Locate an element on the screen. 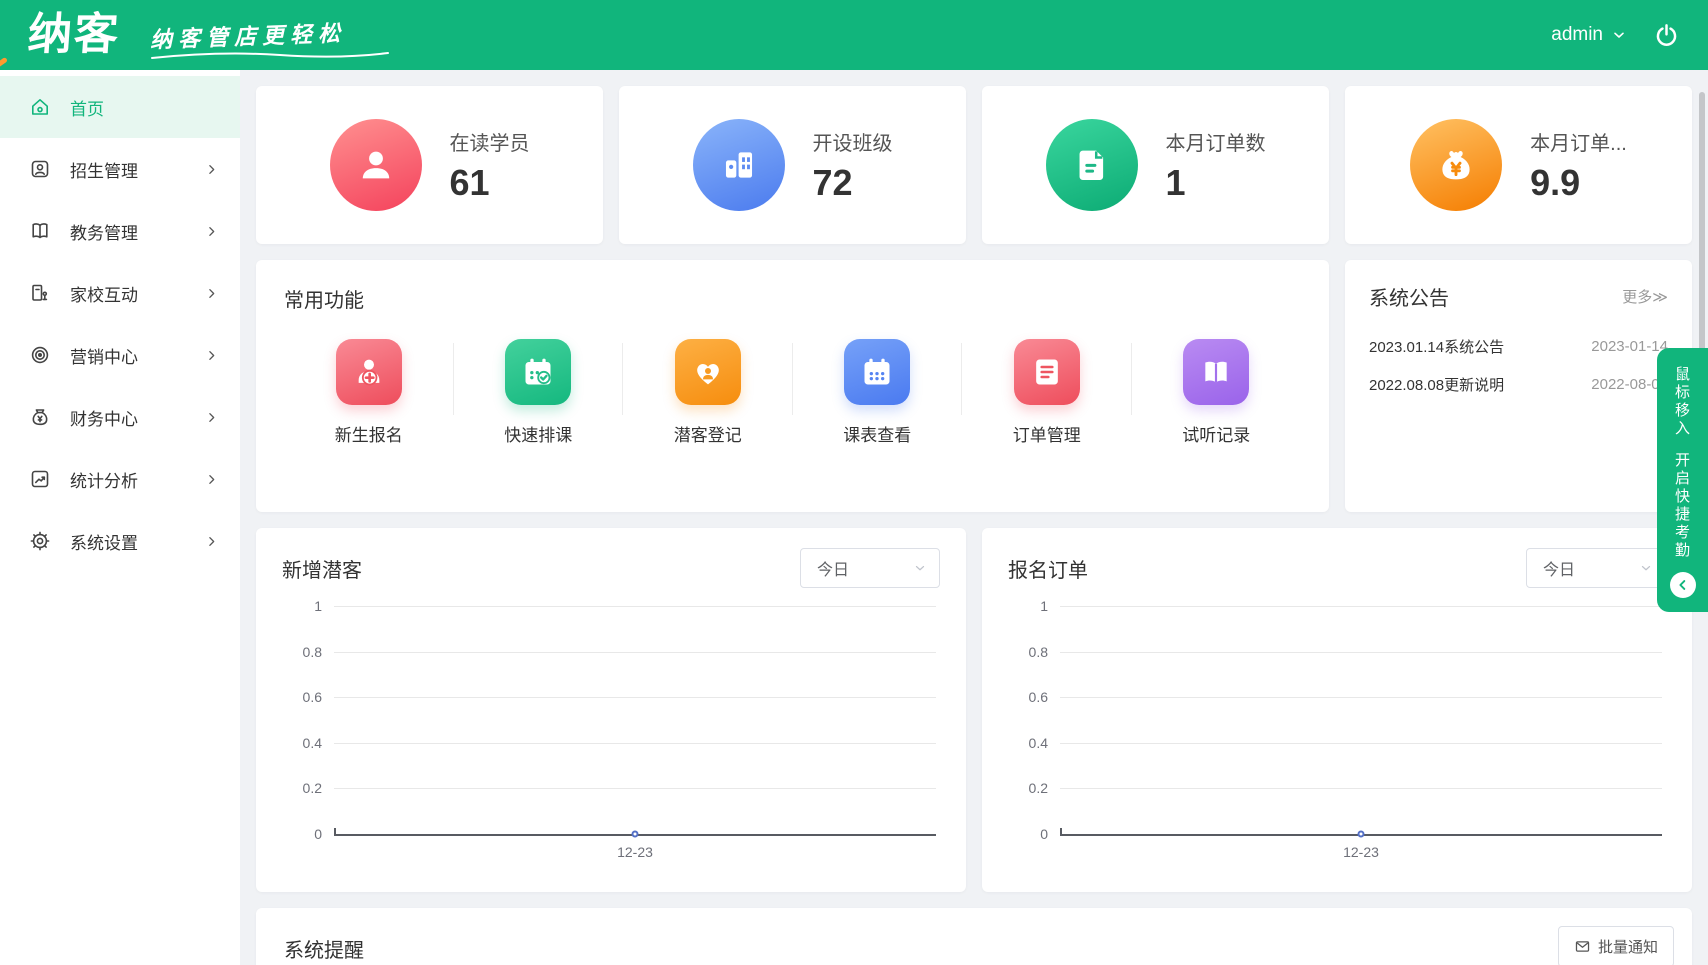 The image size is (1708, 965). brand-logo: 纳客 纳客管店更轻松 is located at coordinates (194, 40).